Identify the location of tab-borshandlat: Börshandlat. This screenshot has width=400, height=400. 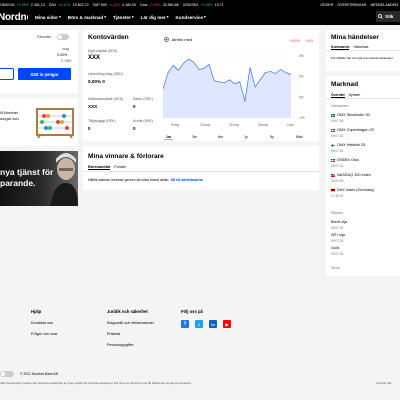
(99, 167).